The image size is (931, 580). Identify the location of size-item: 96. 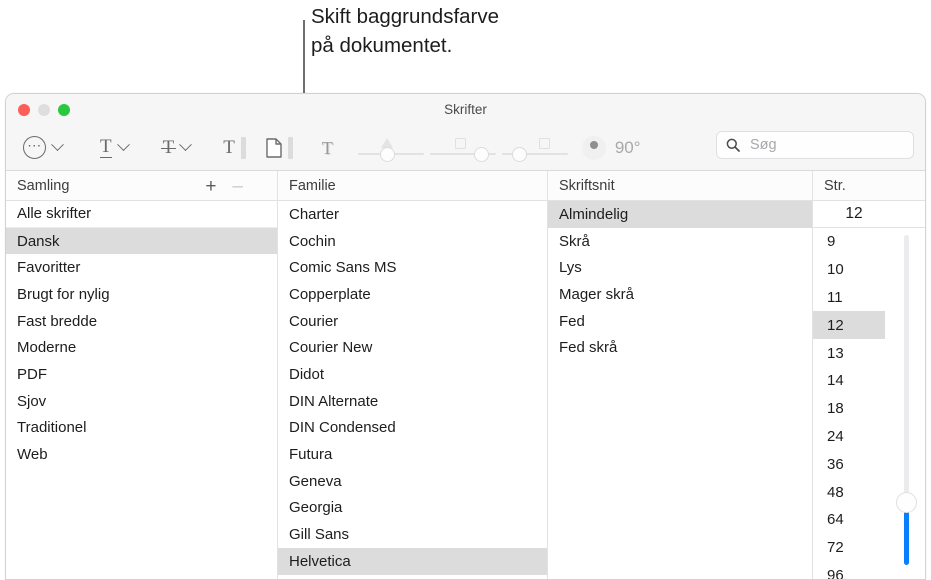
(849, 570).